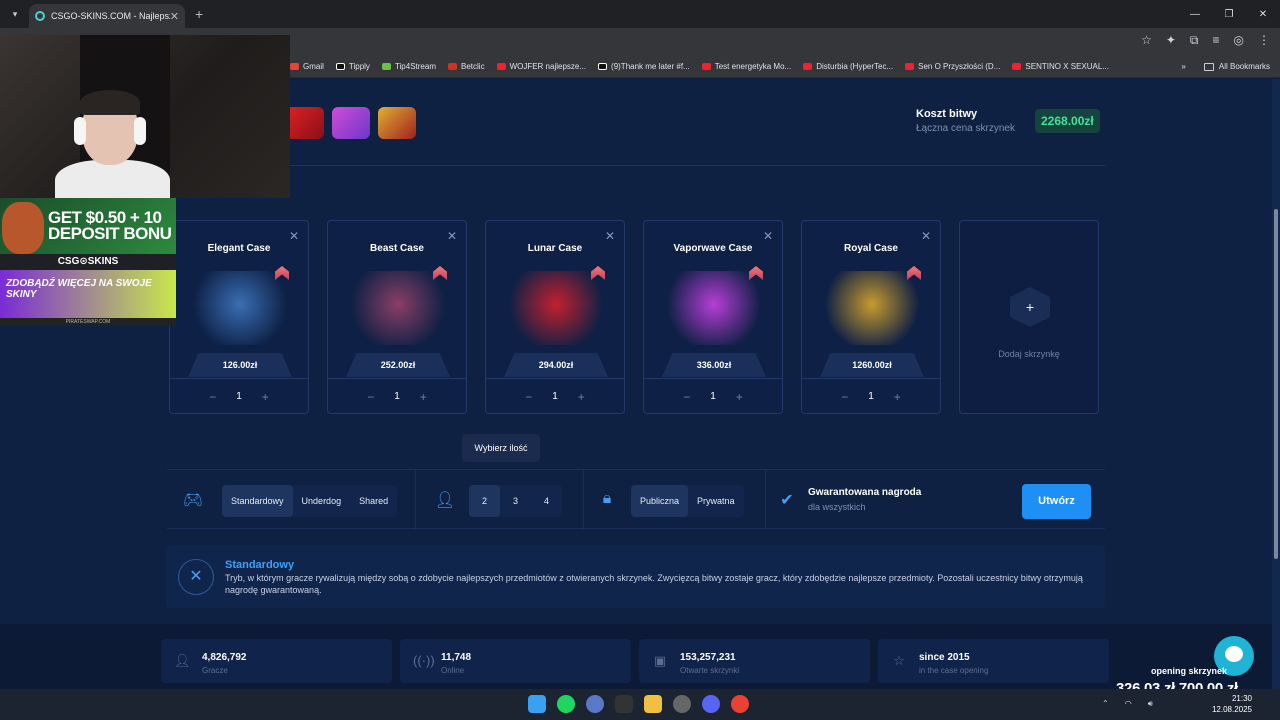 The height and width of the screenshot is (720, 1280). What do you see at coordinates (537, 704) in the screenshot?
I see `windows-start-icon` at bounding box center [537, 704].